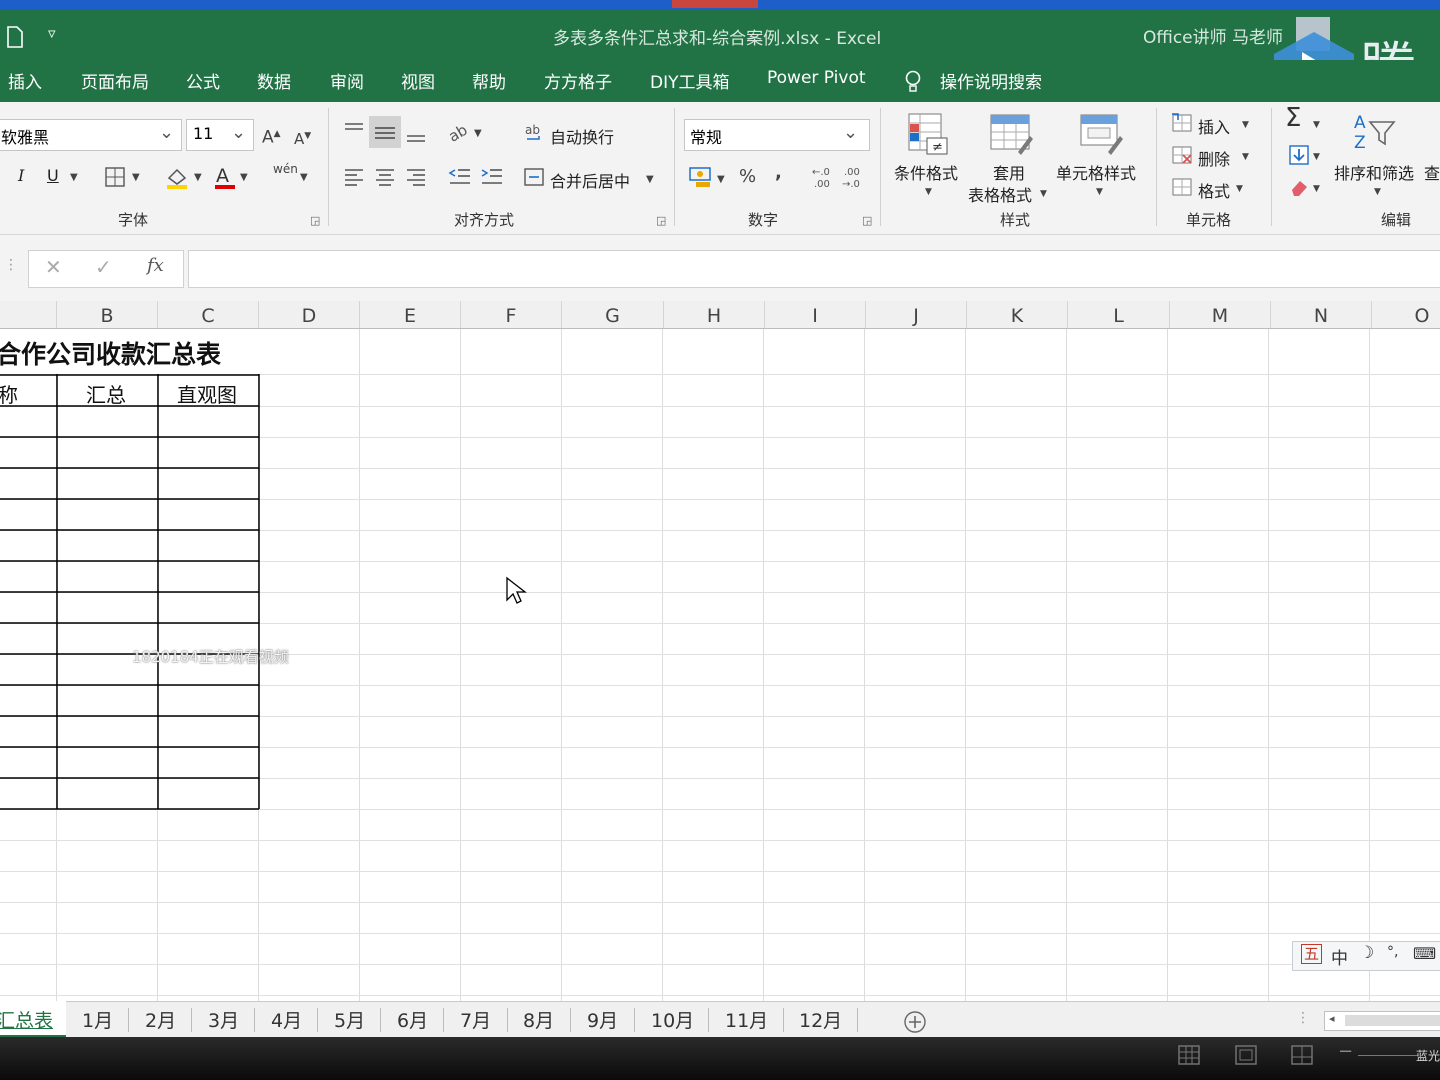  I want to click on zoom-out-icon: −, so click(1345, 1051).